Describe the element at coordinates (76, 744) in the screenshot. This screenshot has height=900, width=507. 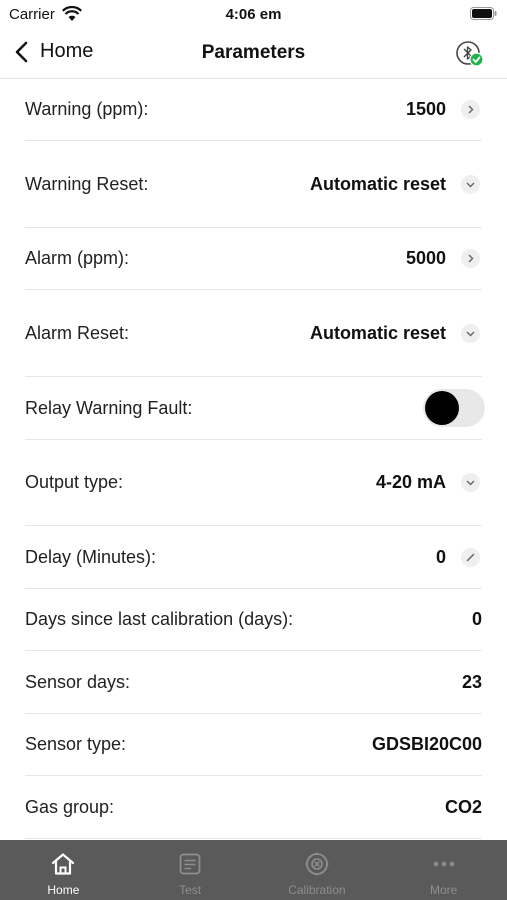
I see `row-label: Sensor type:` at that location.